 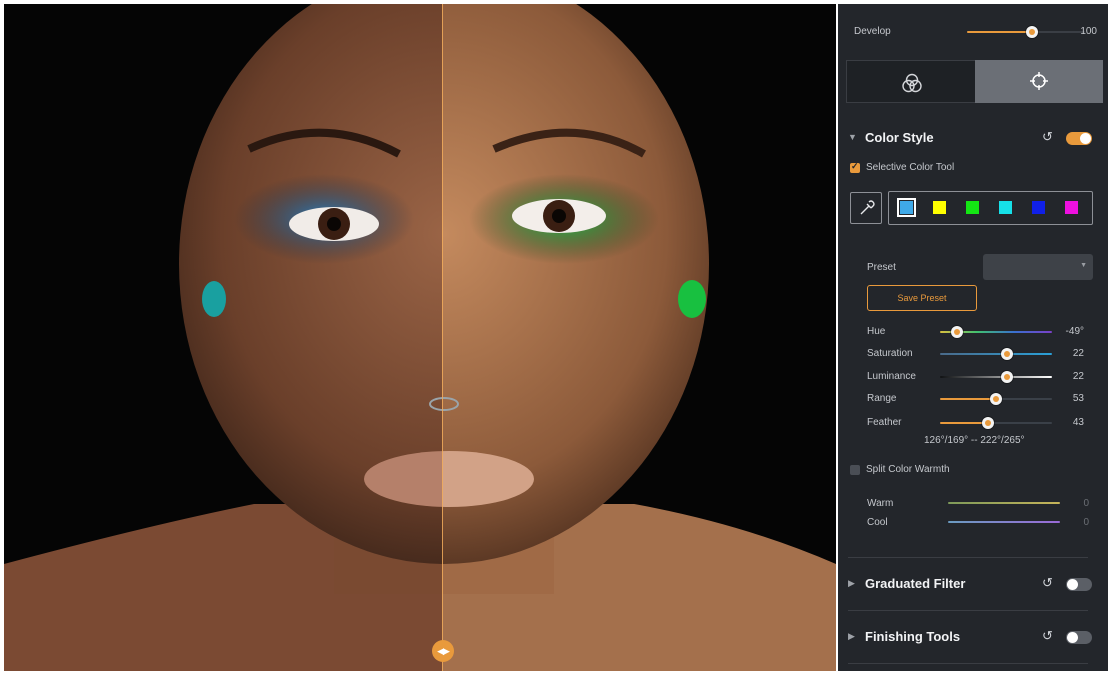 I want to click on graduated-filter-title: Graduated Filter, so click(x=915, y=583).